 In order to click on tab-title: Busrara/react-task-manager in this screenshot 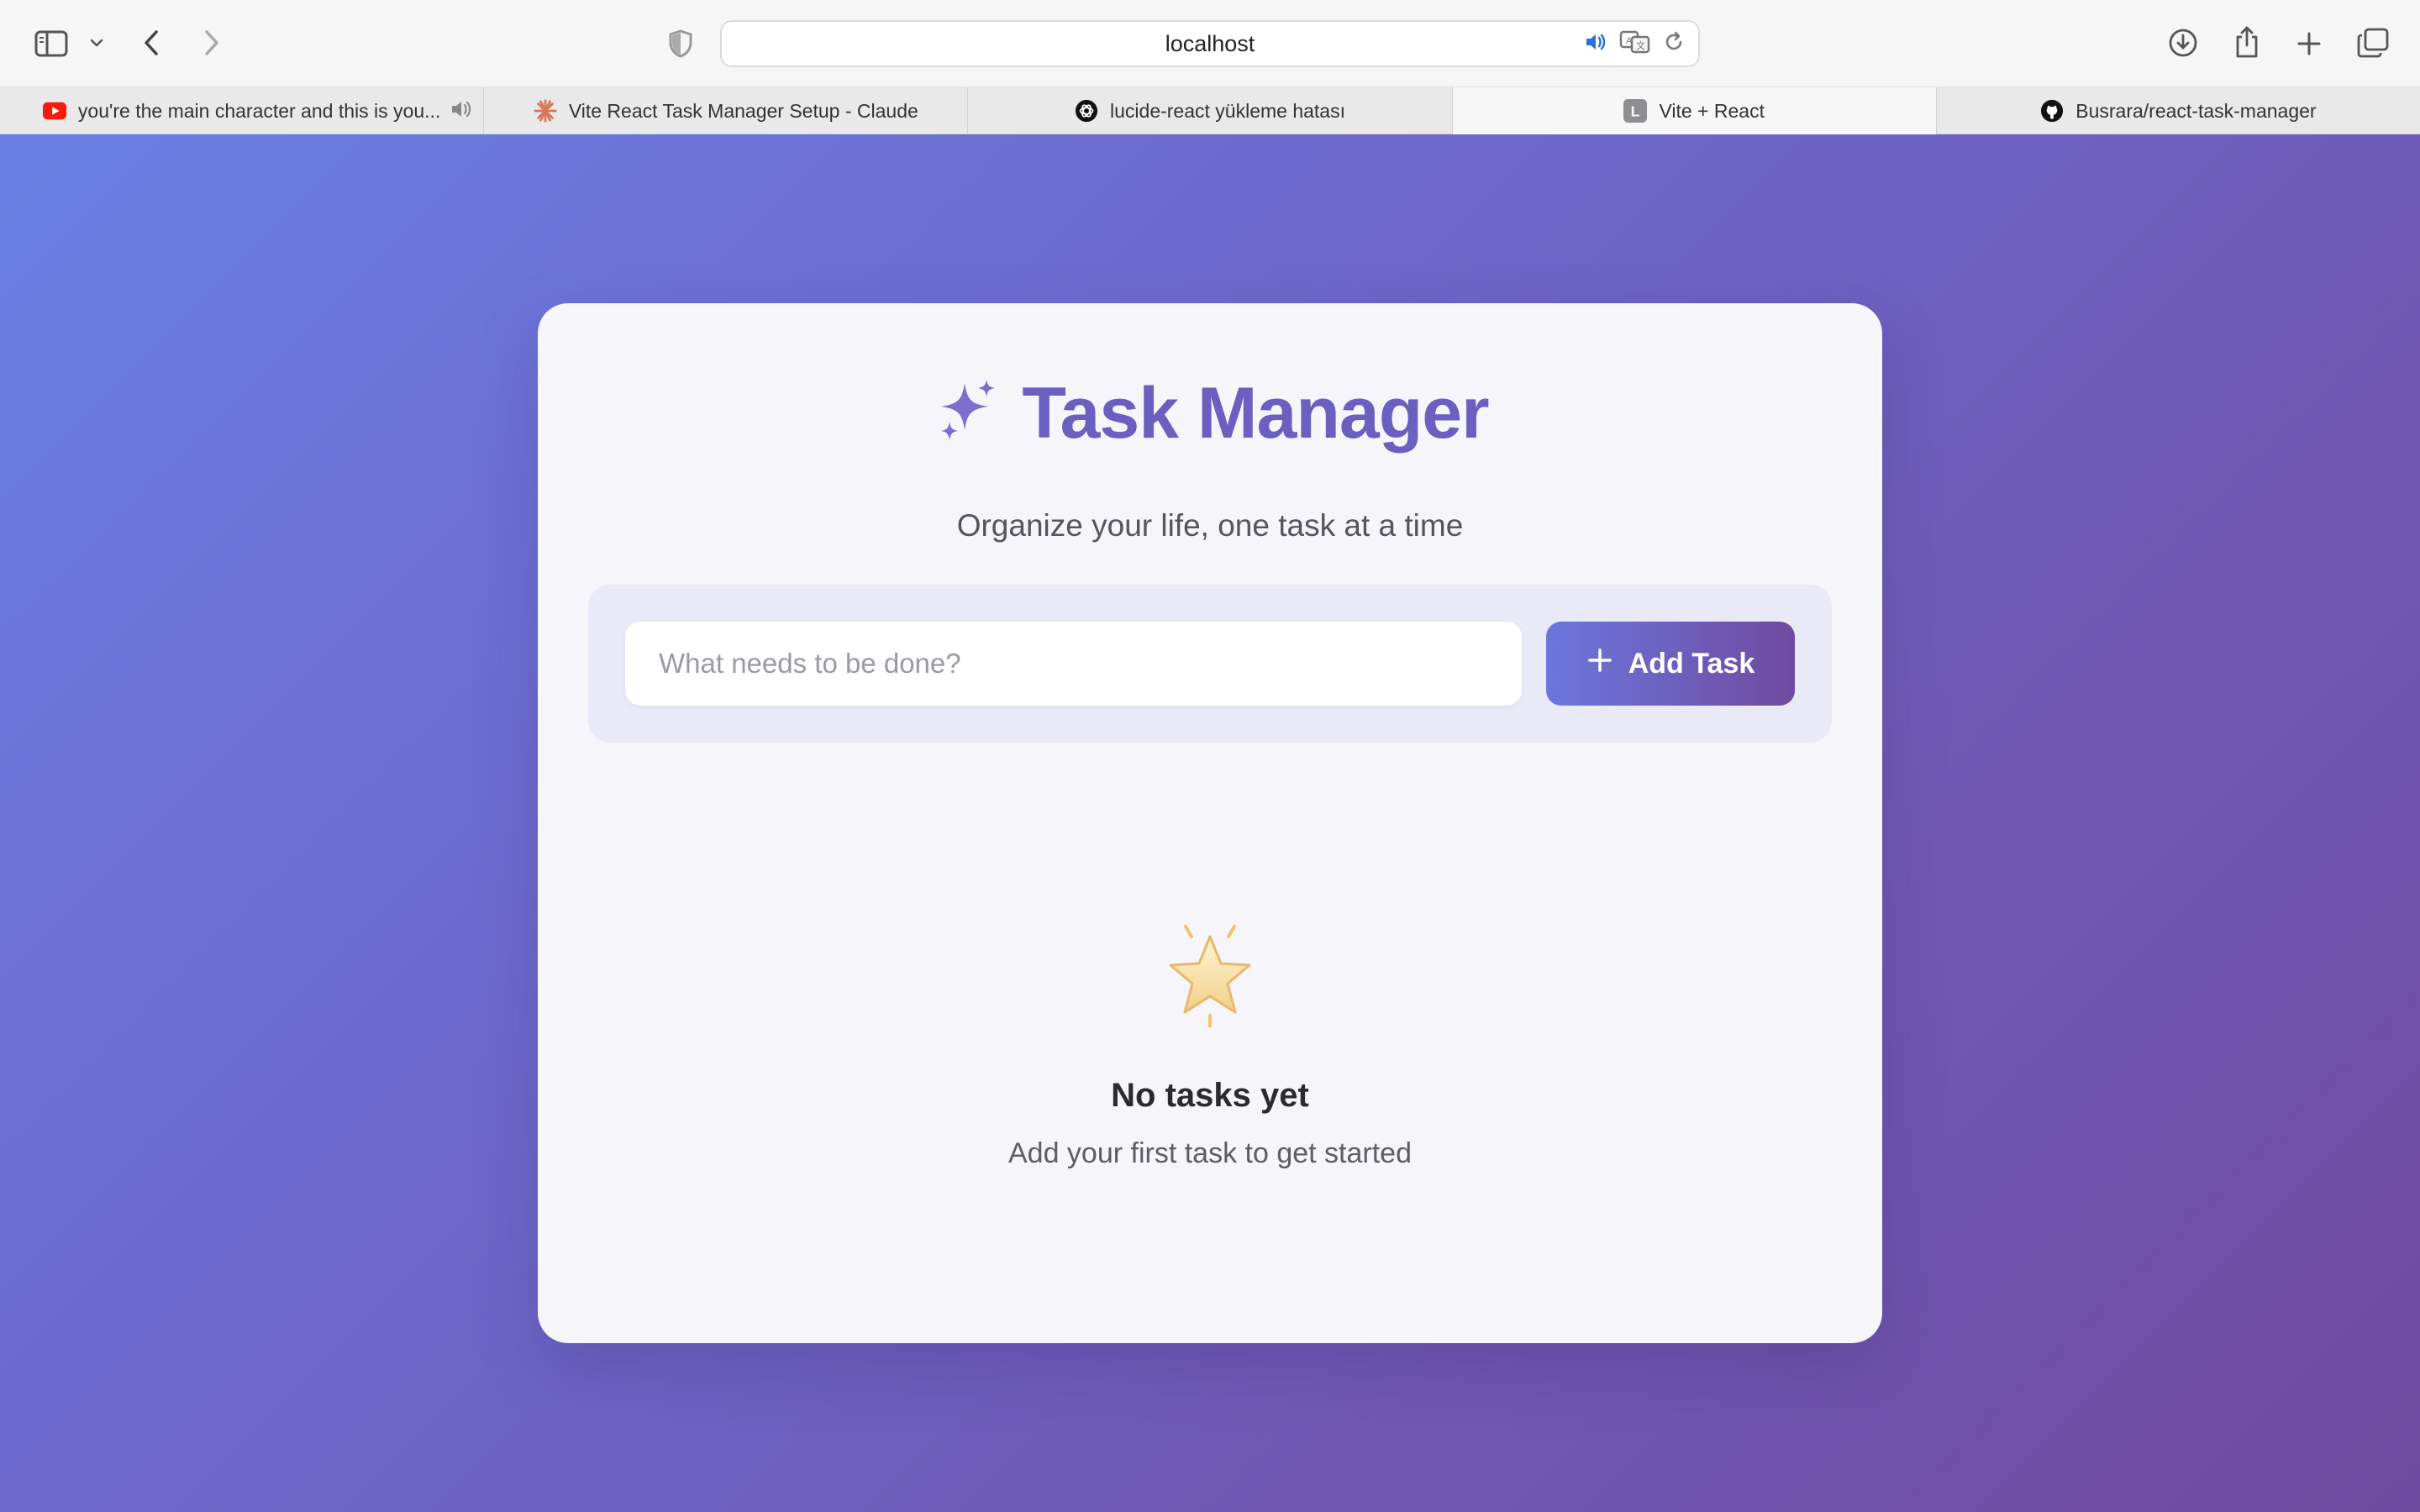, I will do `click(2196, 110)`.